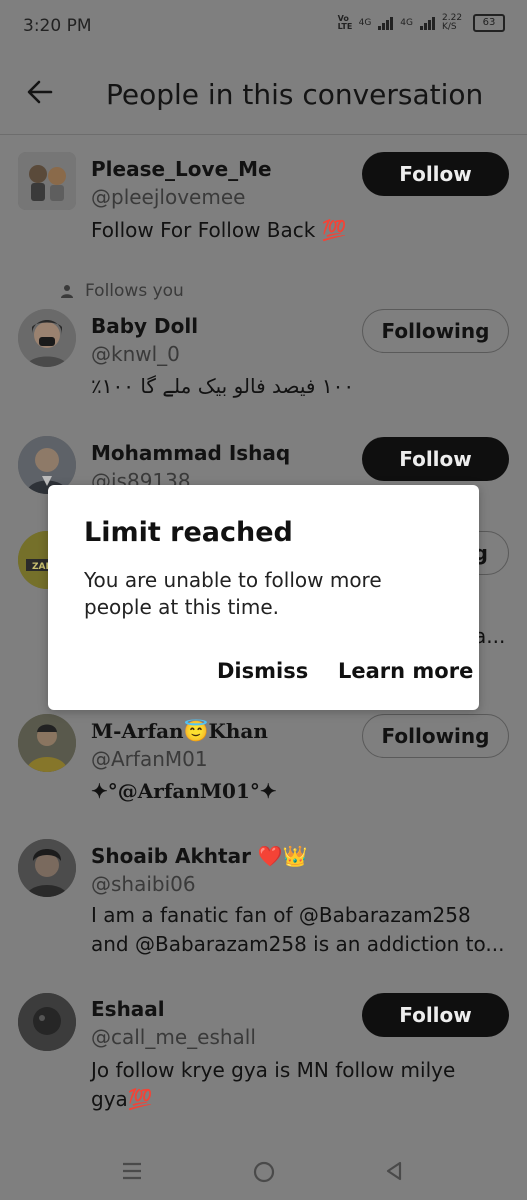 The image size is (527, 1200). What do you see at coordinates (179, 731) in the screenshot?
I see `user-name: M-Arfan😇Khan` at bounding box center [179, 731].